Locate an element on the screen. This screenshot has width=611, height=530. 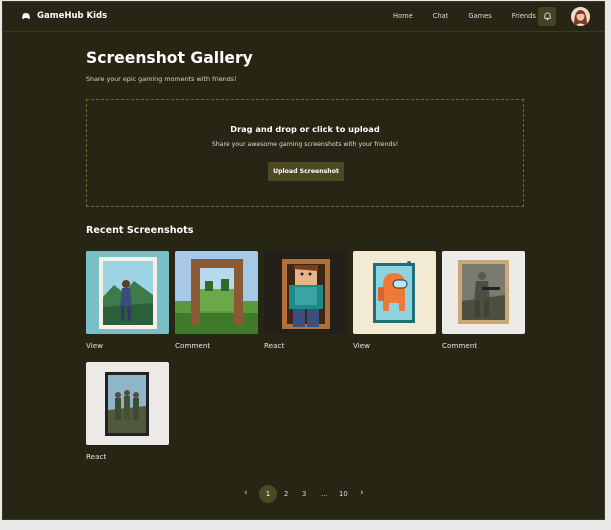
gamepad-icon is located at coordinates (26, 16).